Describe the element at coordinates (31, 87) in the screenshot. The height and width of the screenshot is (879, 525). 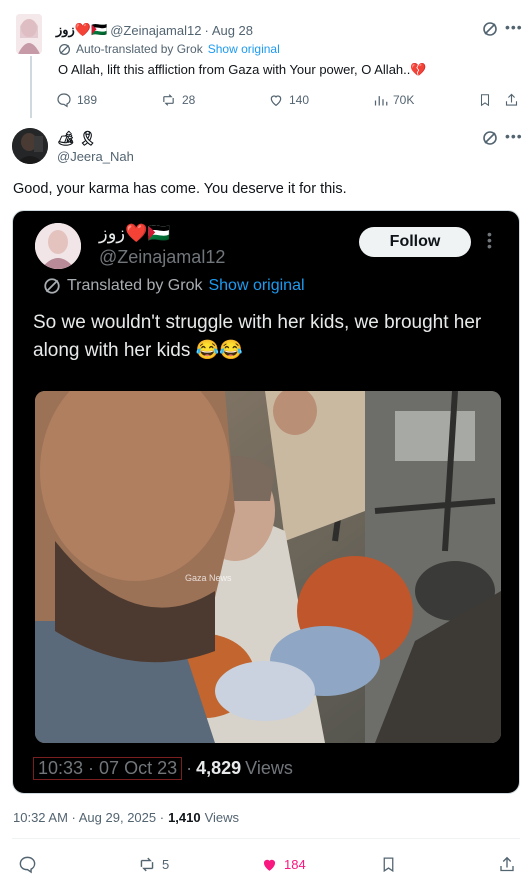
I see `thread-line` at that location.